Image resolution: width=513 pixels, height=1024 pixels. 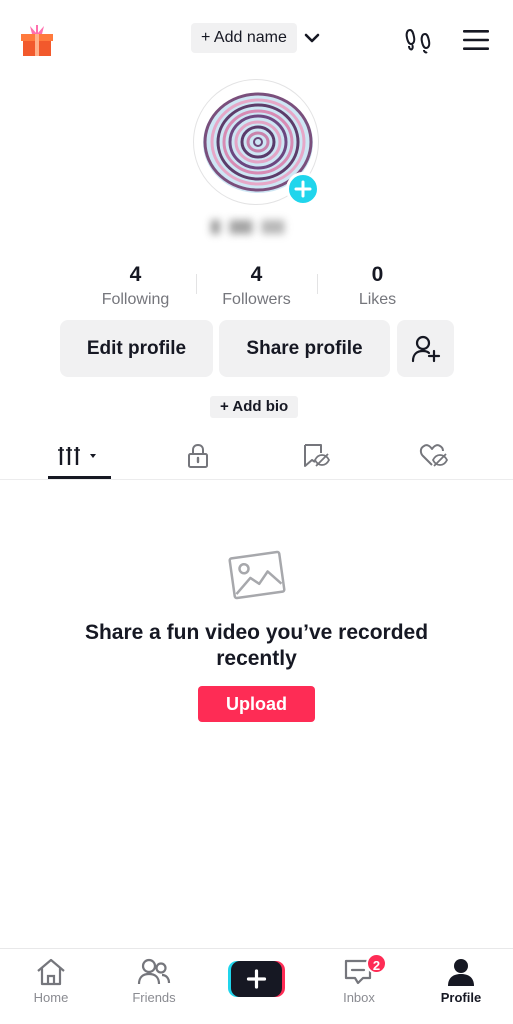 I want to click on bookmark-hidden-icon, so click(x=317, y=455).